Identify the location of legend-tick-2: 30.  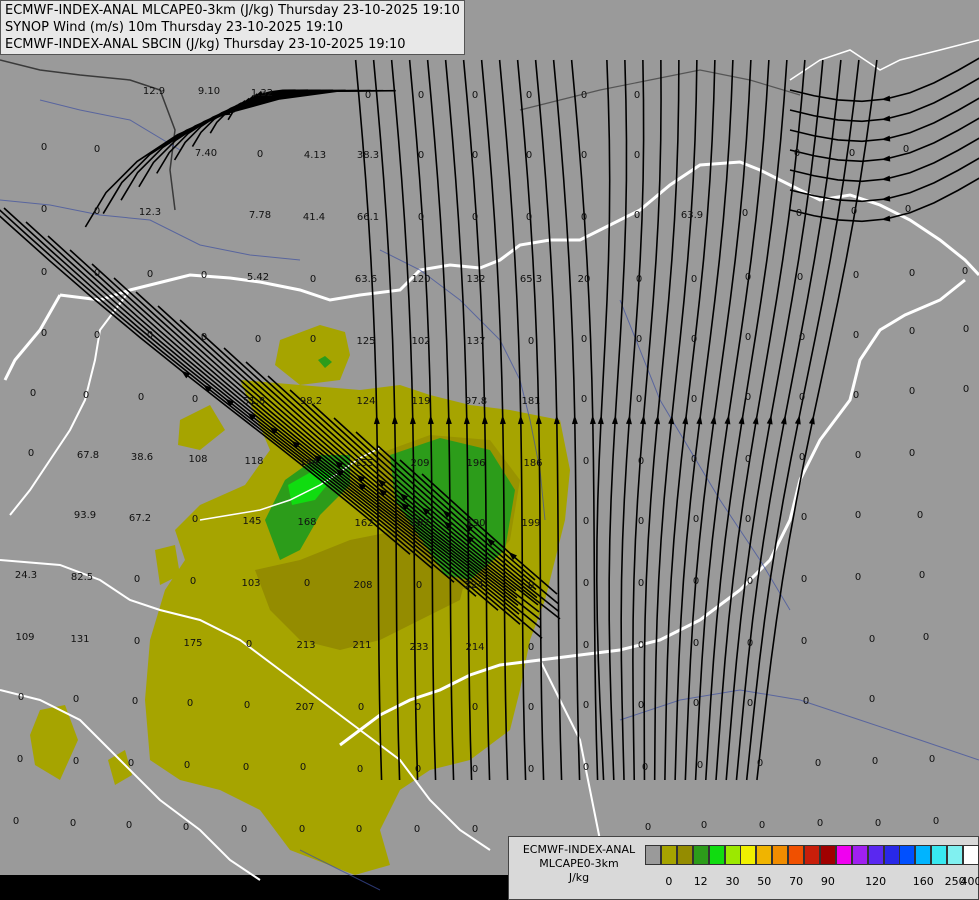
(732, 881).